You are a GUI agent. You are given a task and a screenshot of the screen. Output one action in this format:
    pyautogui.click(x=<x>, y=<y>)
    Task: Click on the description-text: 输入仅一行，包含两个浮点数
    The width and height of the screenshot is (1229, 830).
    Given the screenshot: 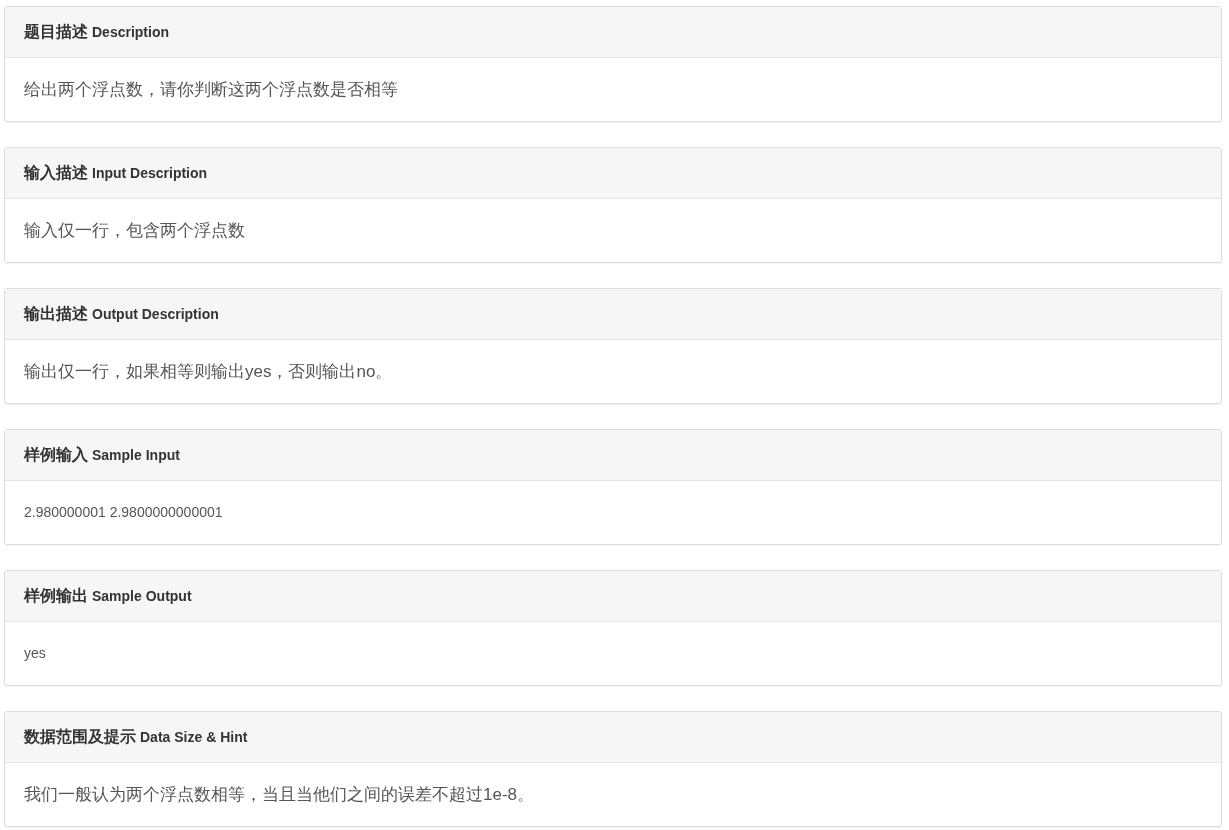 What is the action you would take?
    pyautogui.click(x=134, y=230)
    